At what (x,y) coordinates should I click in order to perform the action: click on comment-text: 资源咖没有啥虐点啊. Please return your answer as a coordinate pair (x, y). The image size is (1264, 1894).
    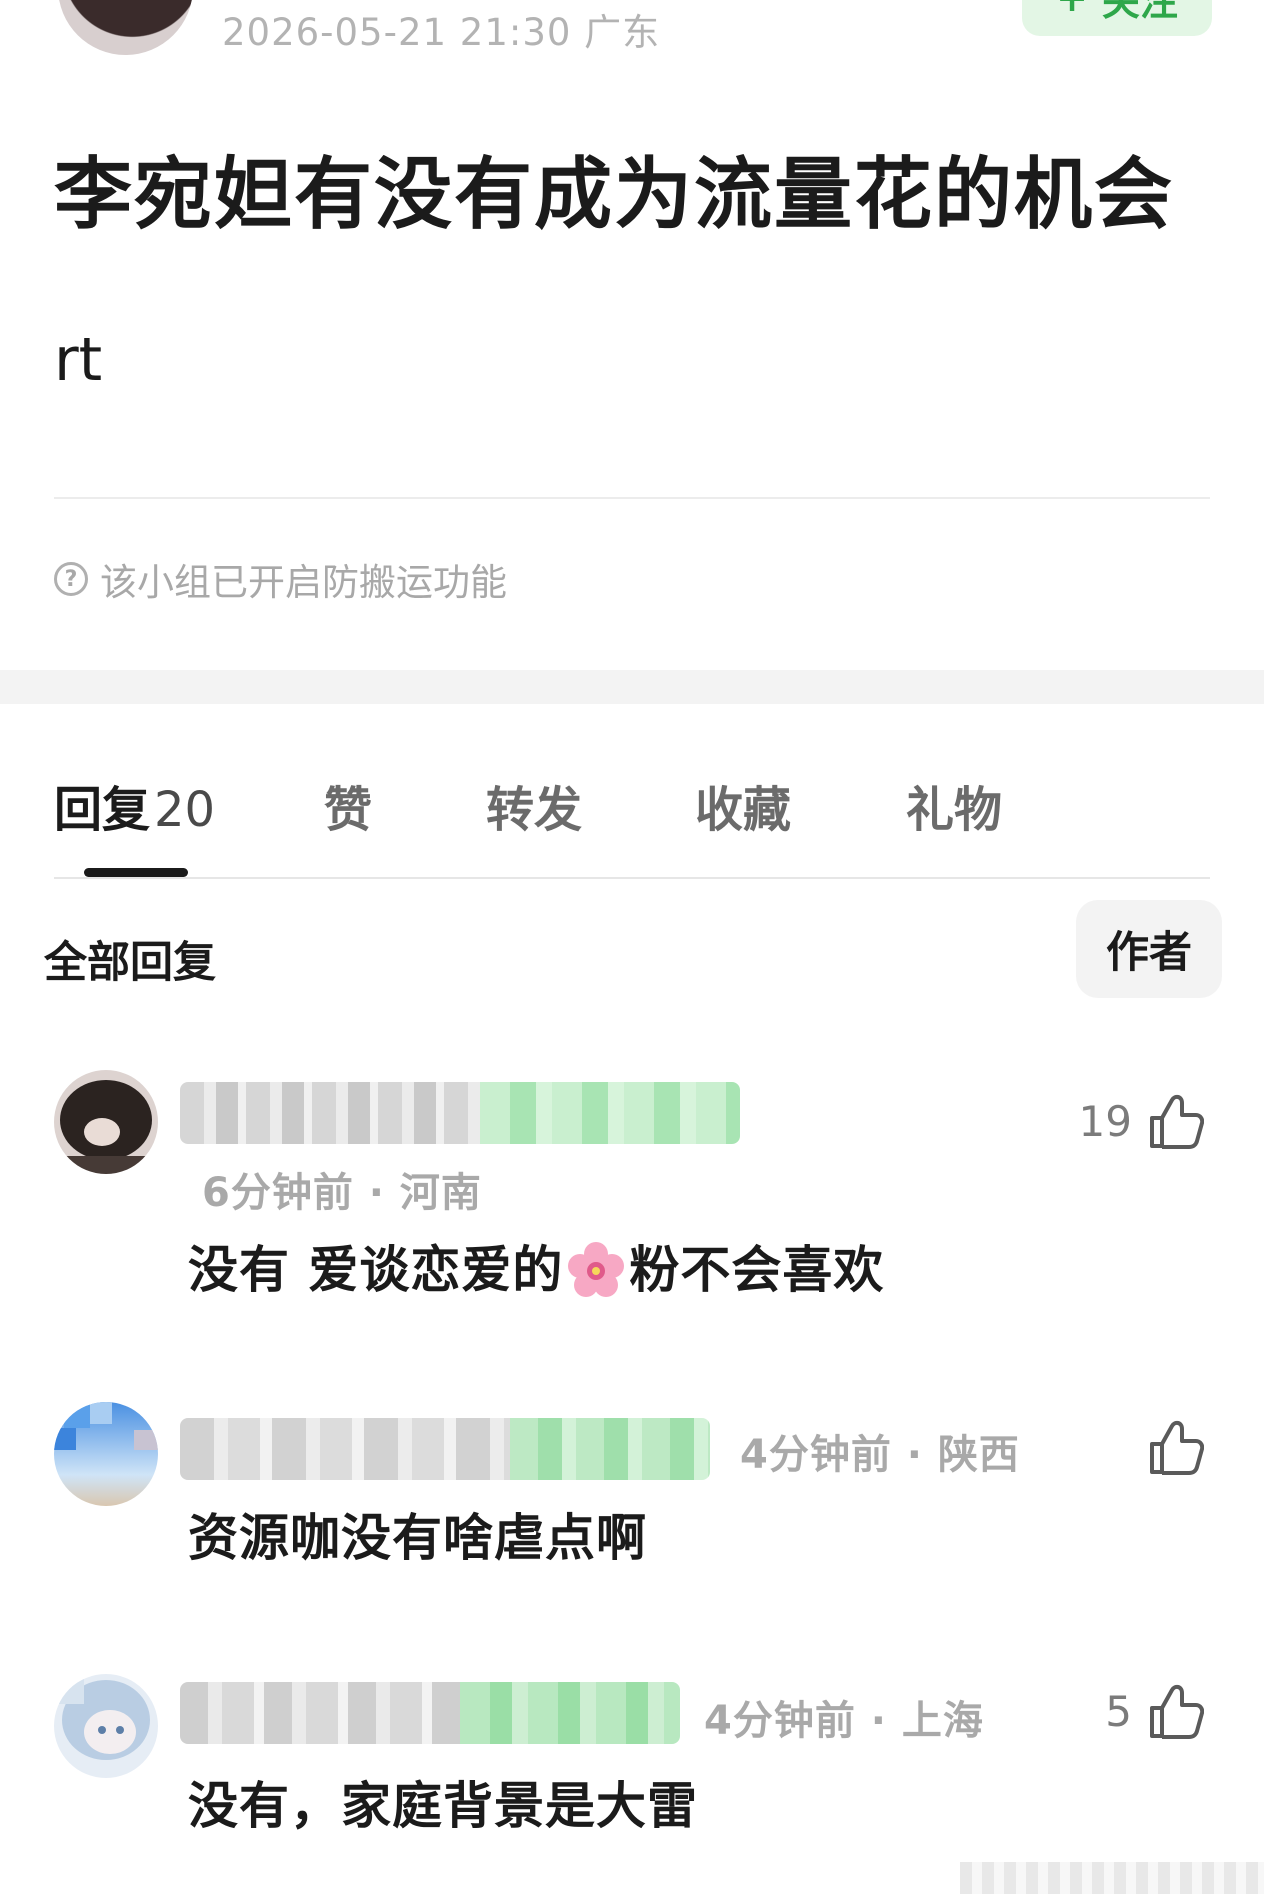
    Looking at the image, I should click on (417, 1538).